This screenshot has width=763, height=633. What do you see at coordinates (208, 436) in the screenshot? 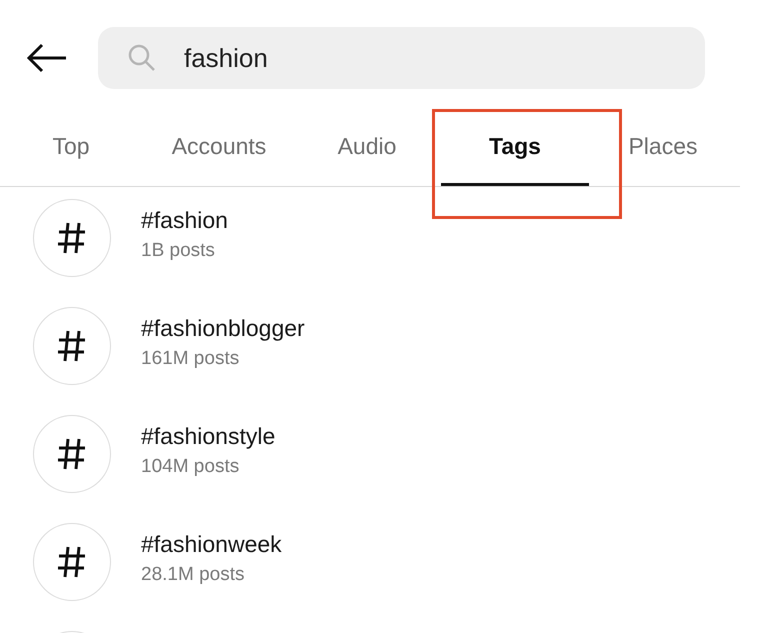
I see `hashtag-name: #fashionstyle` at bounding box center [208, 436].